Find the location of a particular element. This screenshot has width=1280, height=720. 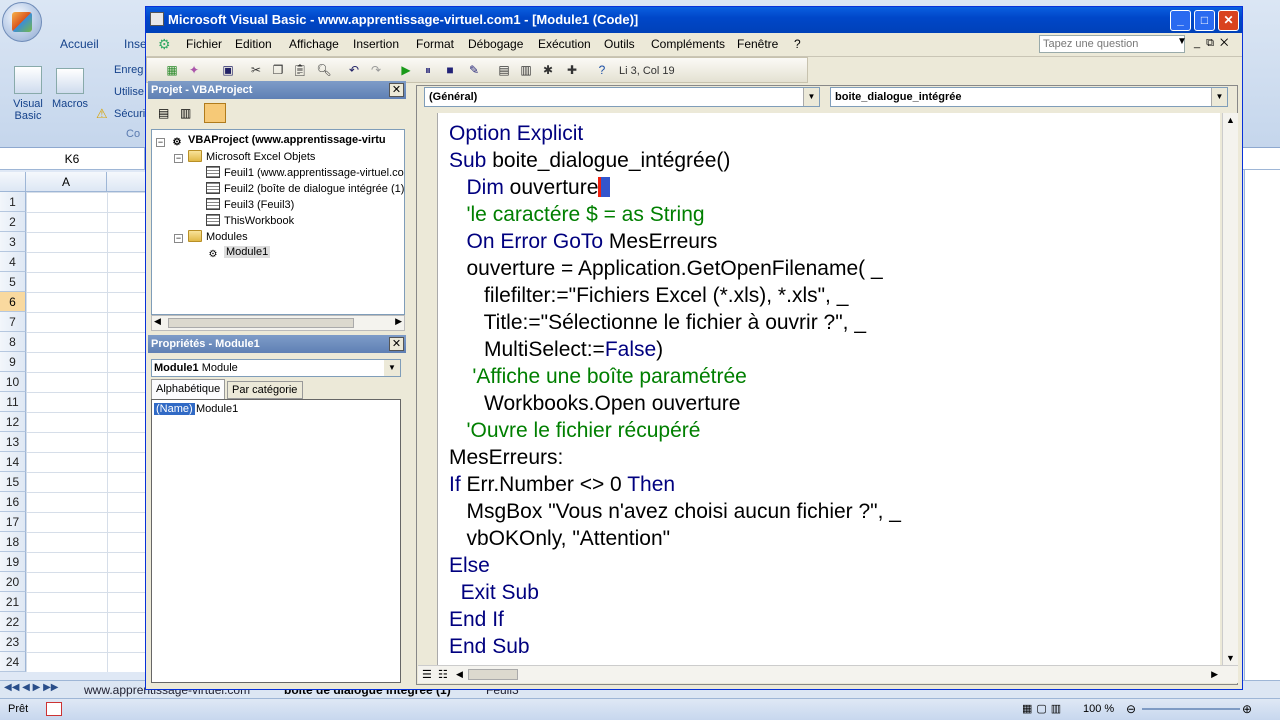

view-code-icon: ▤ is located at coordinates (163, 113).